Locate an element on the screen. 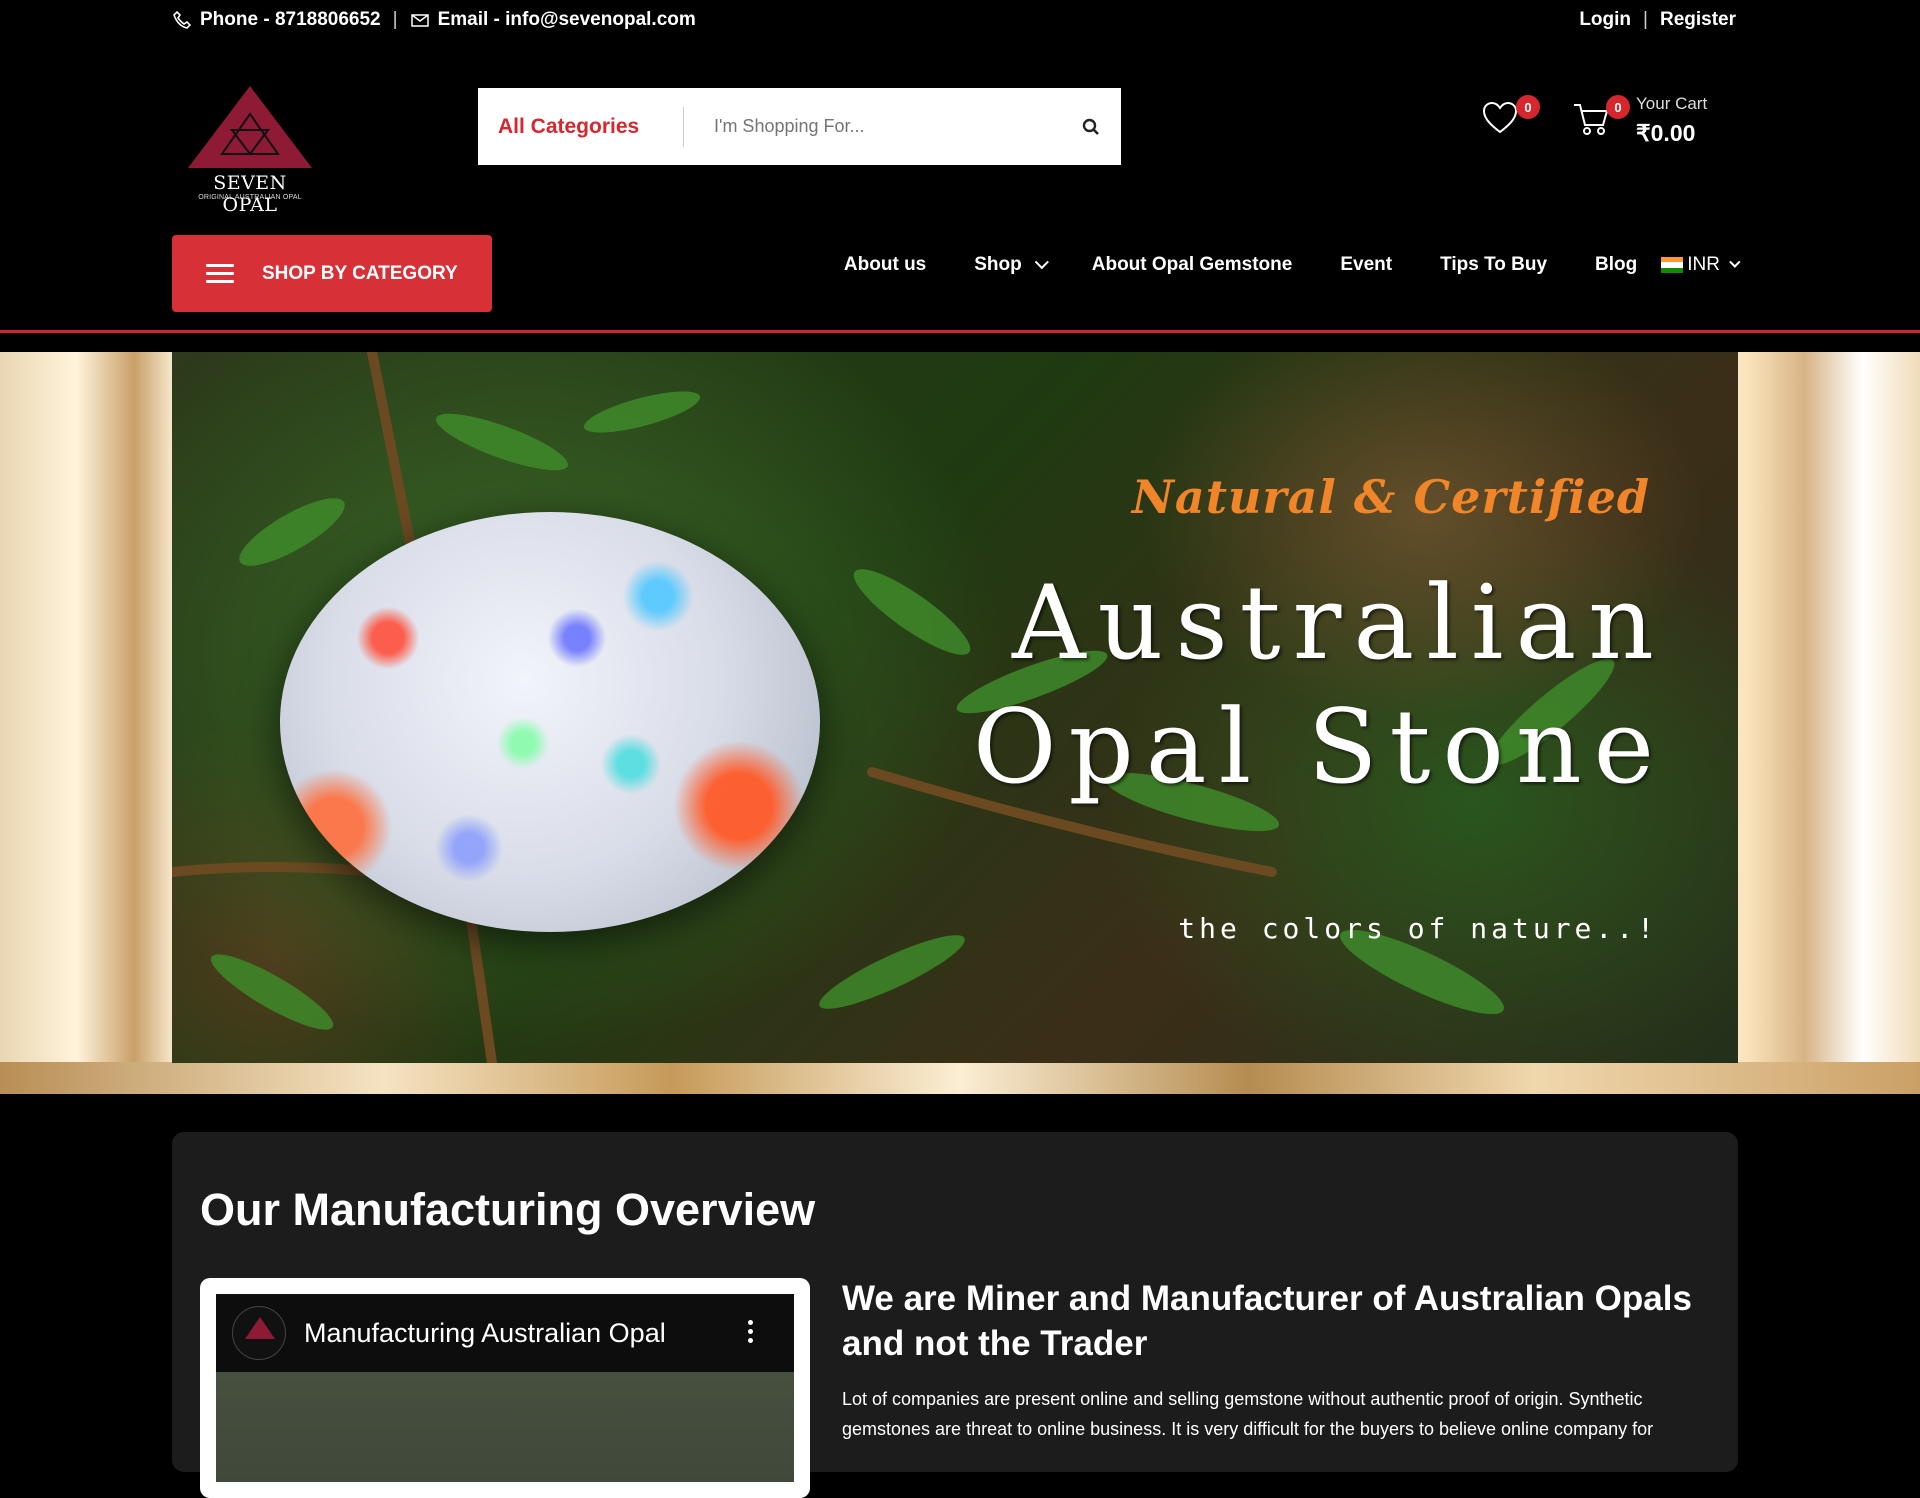  cart-summary: Your Cart ₹0.00 is located at coordinates (1671, 120).